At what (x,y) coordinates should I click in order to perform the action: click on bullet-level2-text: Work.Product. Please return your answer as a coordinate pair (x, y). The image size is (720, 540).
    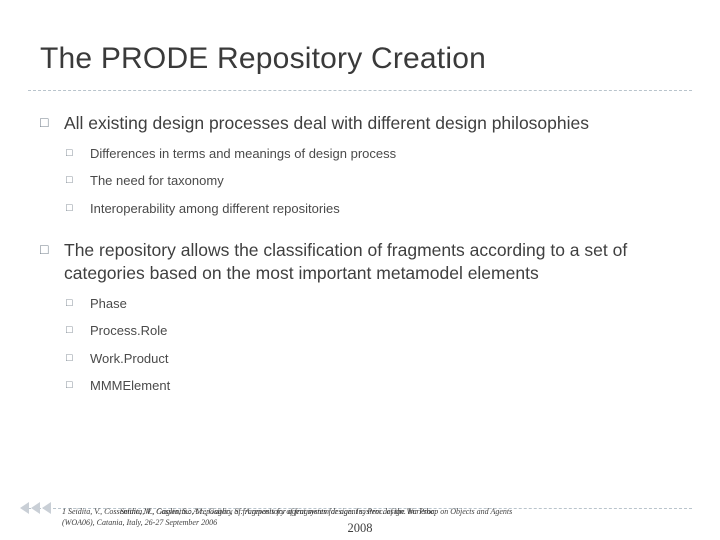
    Looking at the image, I should click on (129, 358).